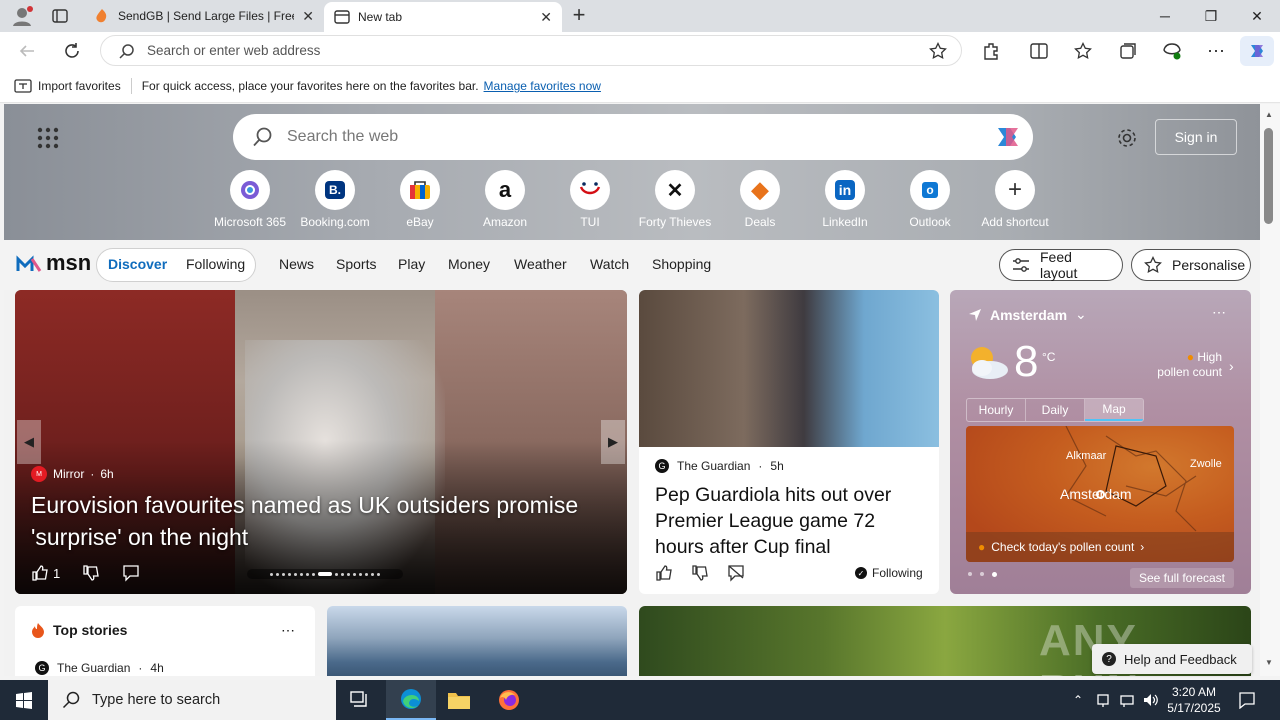 This screenshot has width=1280, height=720. I want to click on show-hidden-icons-button: ⌃, so click(1078, 700).